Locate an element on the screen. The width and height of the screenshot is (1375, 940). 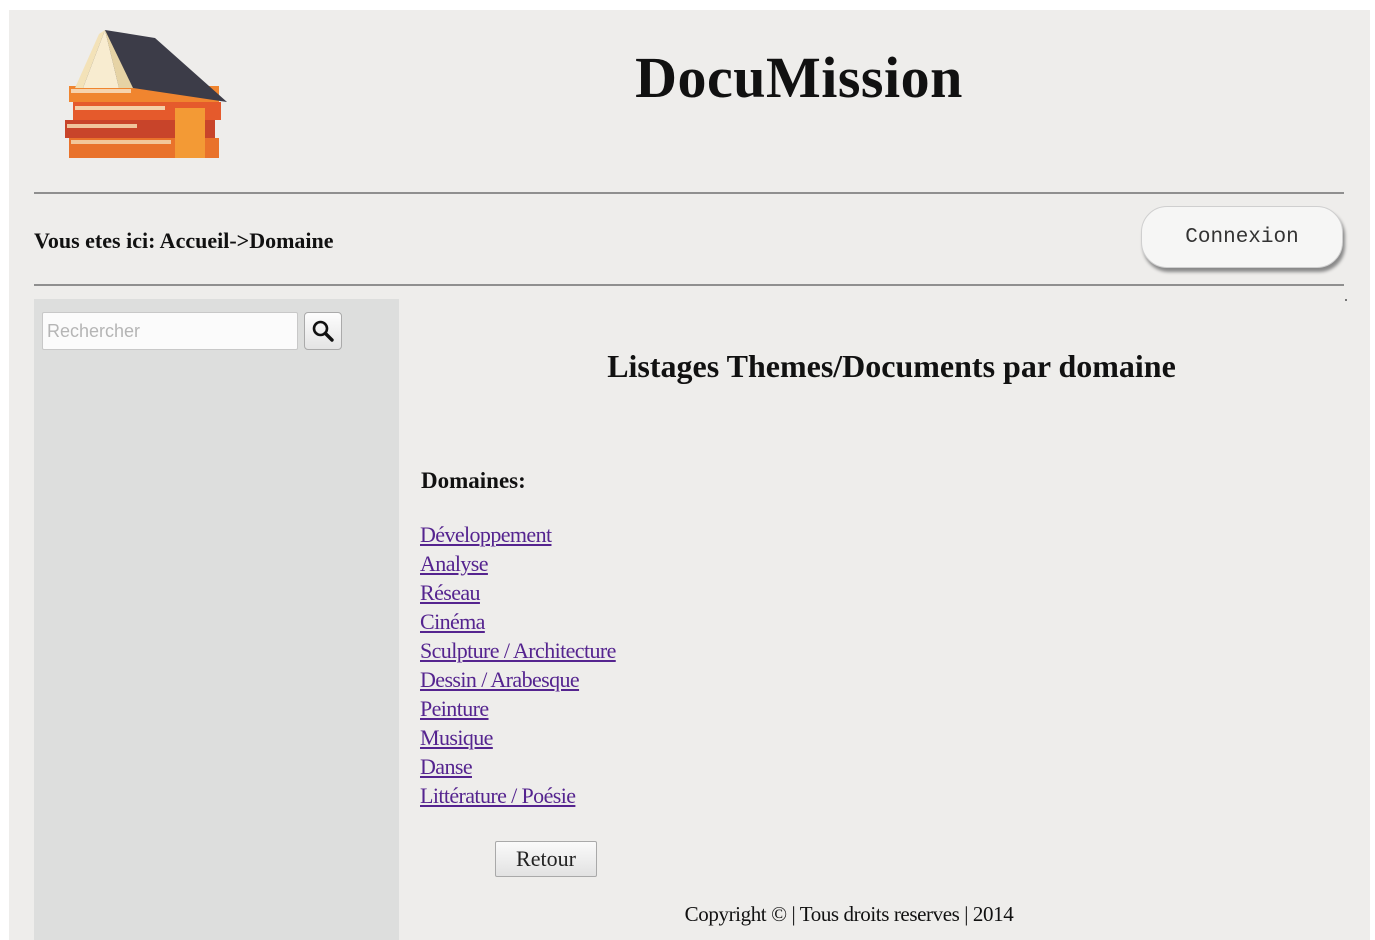
list-item: Développement is located at coordinates (518, 534).